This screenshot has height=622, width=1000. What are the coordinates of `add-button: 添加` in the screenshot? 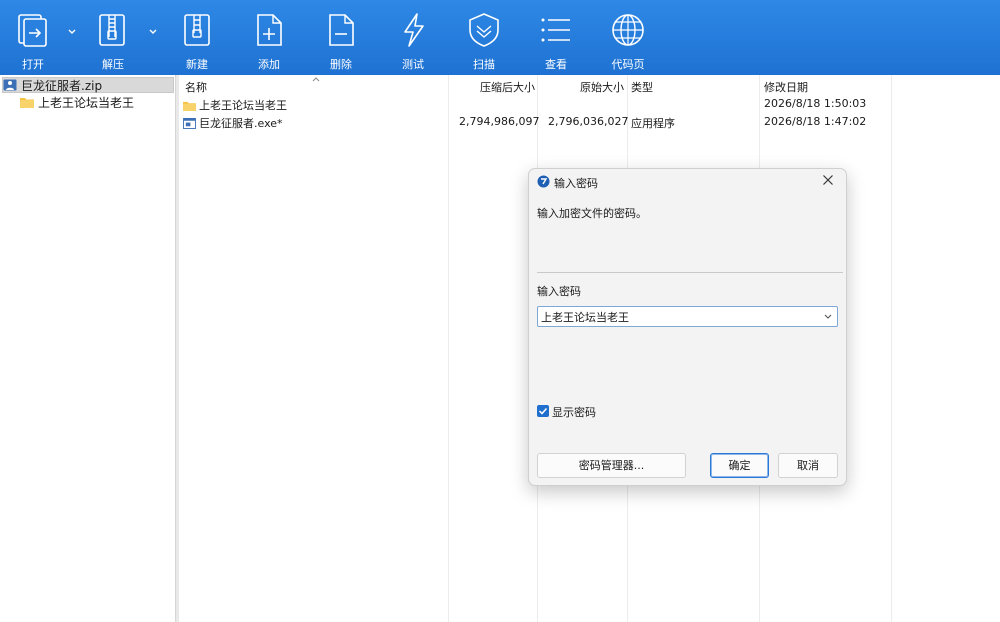 It's located at (269, 37).